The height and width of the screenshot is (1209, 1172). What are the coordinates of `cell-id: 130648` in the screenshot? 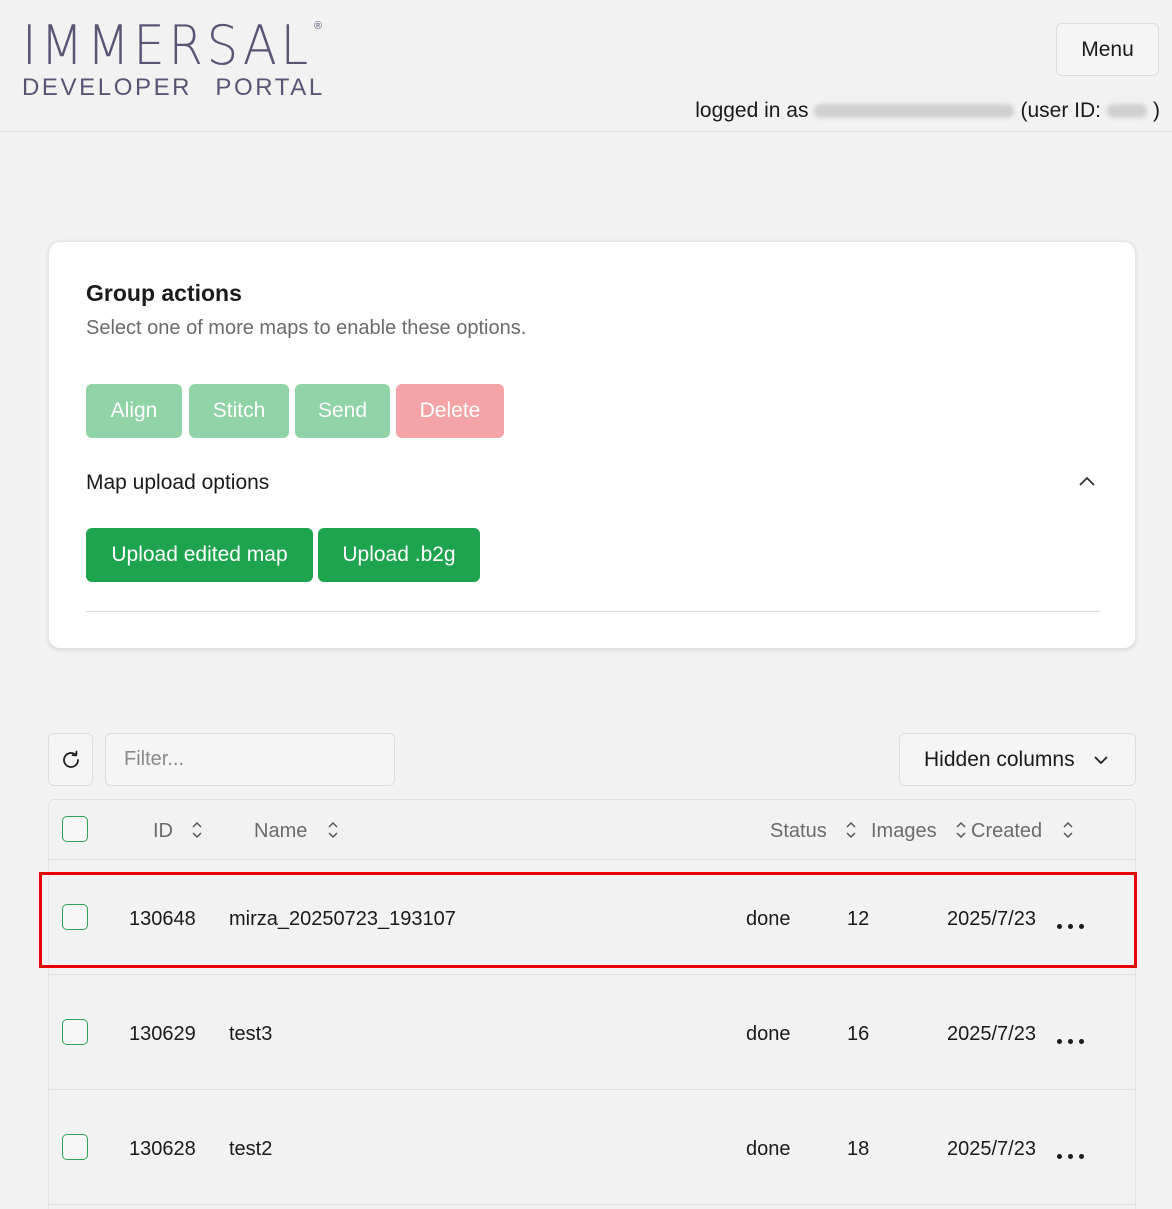 It's located at (162, 919).